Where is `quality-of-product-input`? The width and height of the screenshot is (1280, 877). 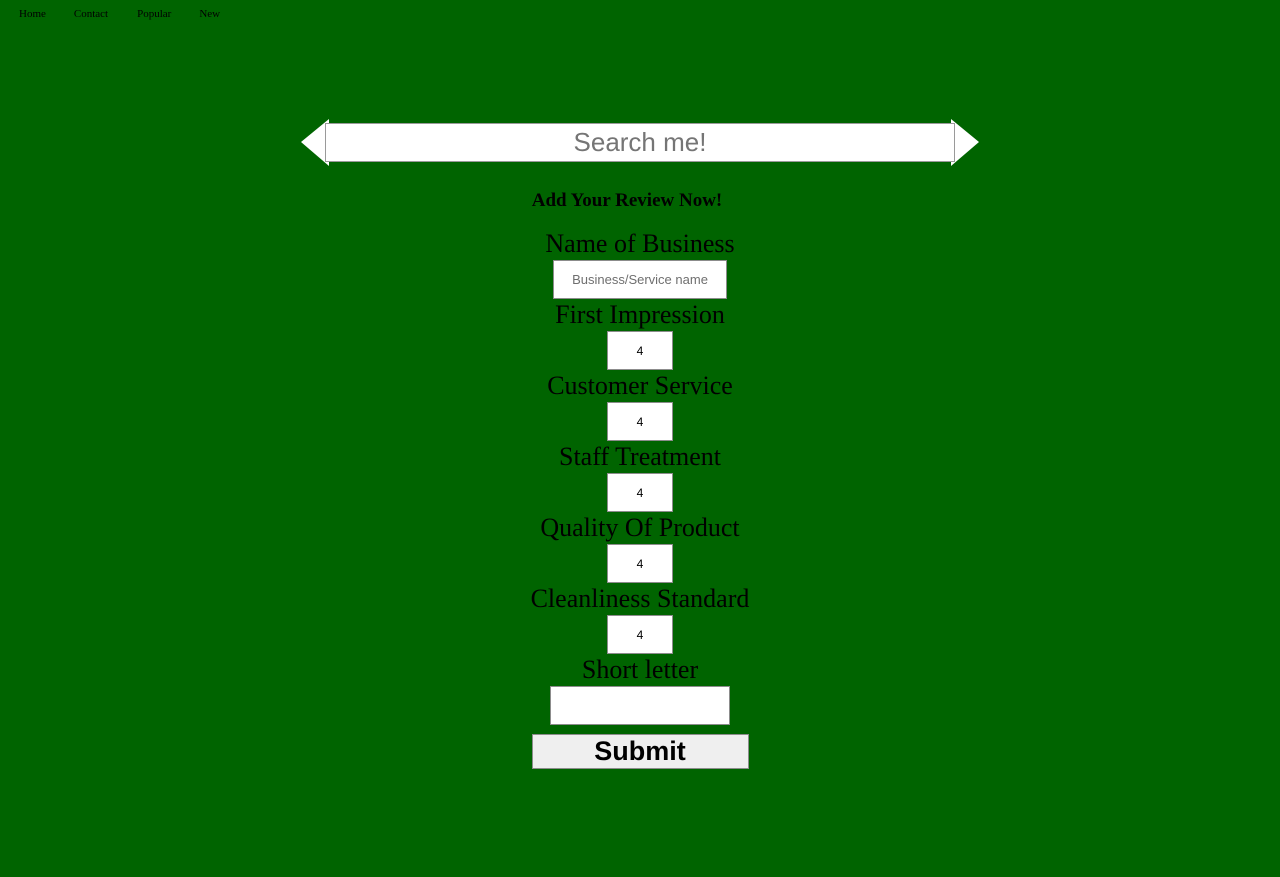 quality-of-product-input is located at coordinates (640, 563).